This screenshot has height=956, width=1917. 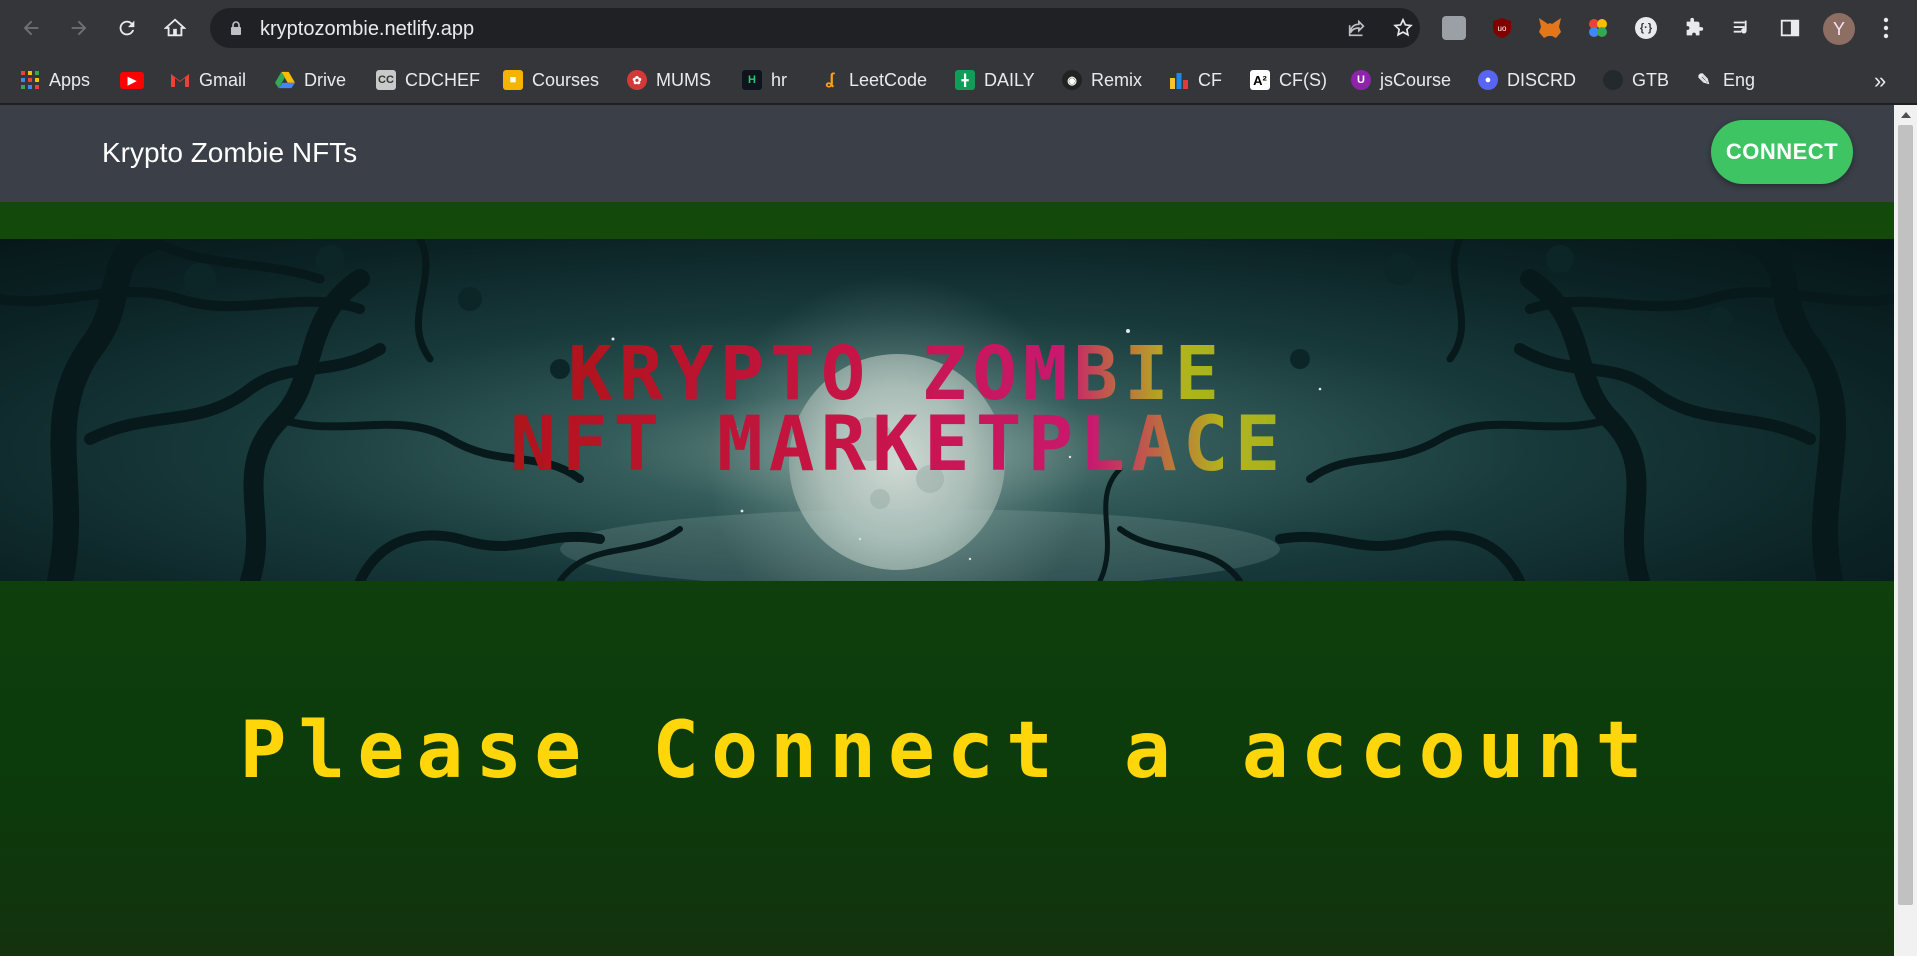 What do you see at coordinates (386, 80) in the screenshot?
I see `codechef-icon: CC` at bounding box center [386, 80].